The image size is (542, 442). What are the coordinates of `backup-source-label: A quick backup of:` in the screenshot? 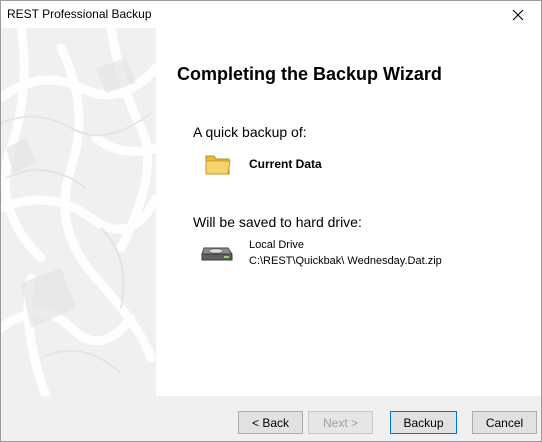 It's located at (250, 132).